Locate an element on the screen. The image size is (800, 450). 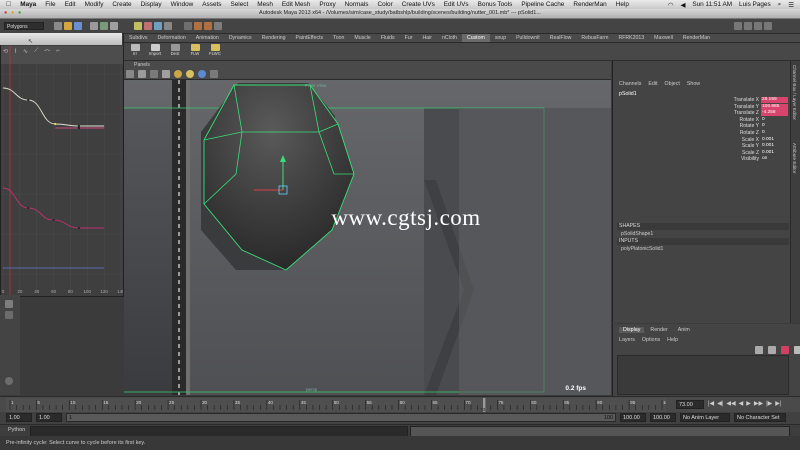
menu-normals: Normals is located at coordinates (357, 4).